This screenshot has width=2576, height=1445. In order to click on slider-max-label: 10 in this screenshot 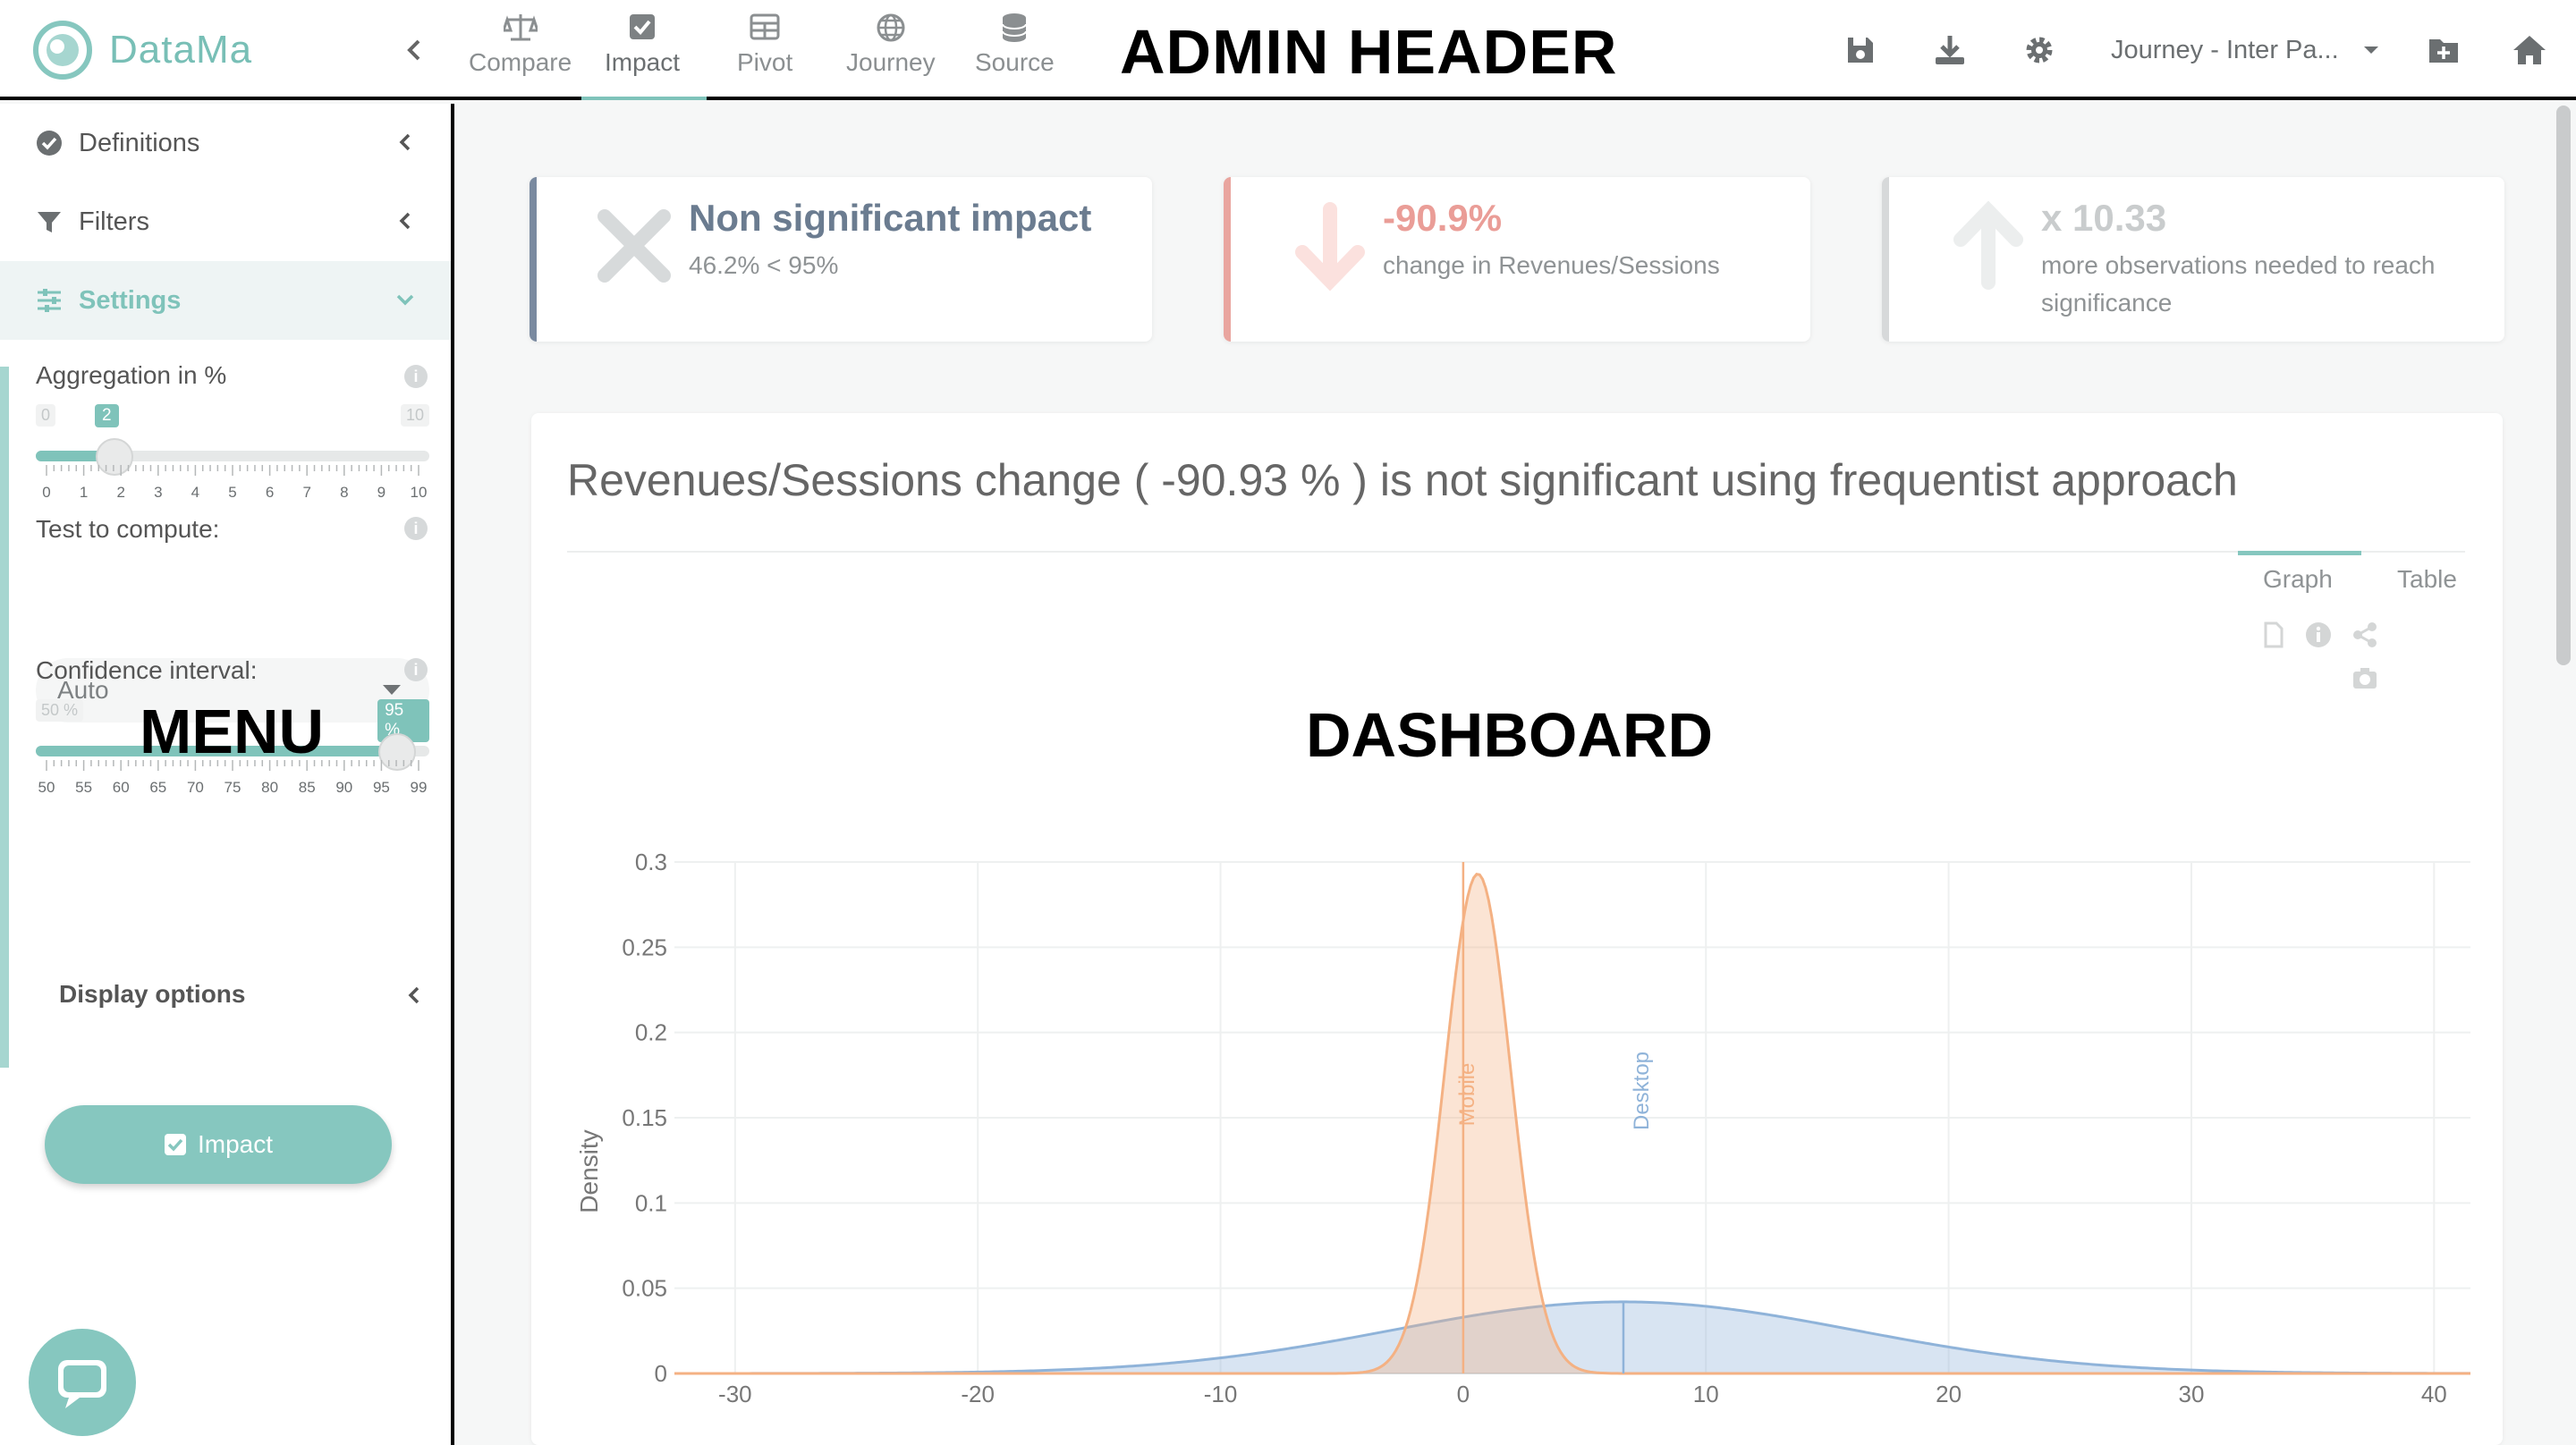, I will do `click(414, 415)`.